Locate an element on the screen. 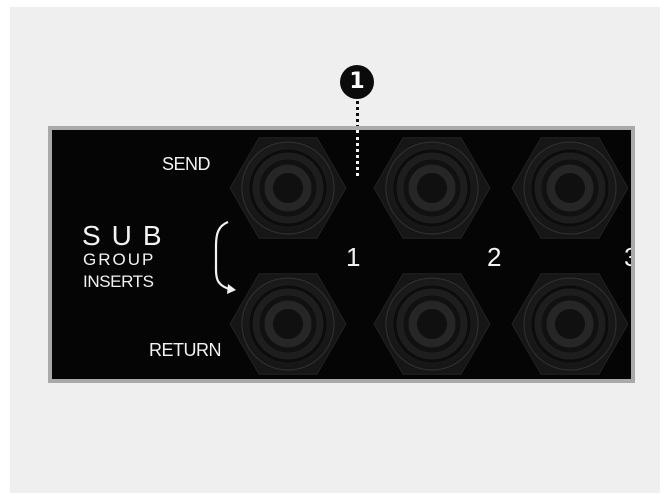 This screenshot has height=495, width=665. callout-number: 1 is located at coordinates (357, 81).